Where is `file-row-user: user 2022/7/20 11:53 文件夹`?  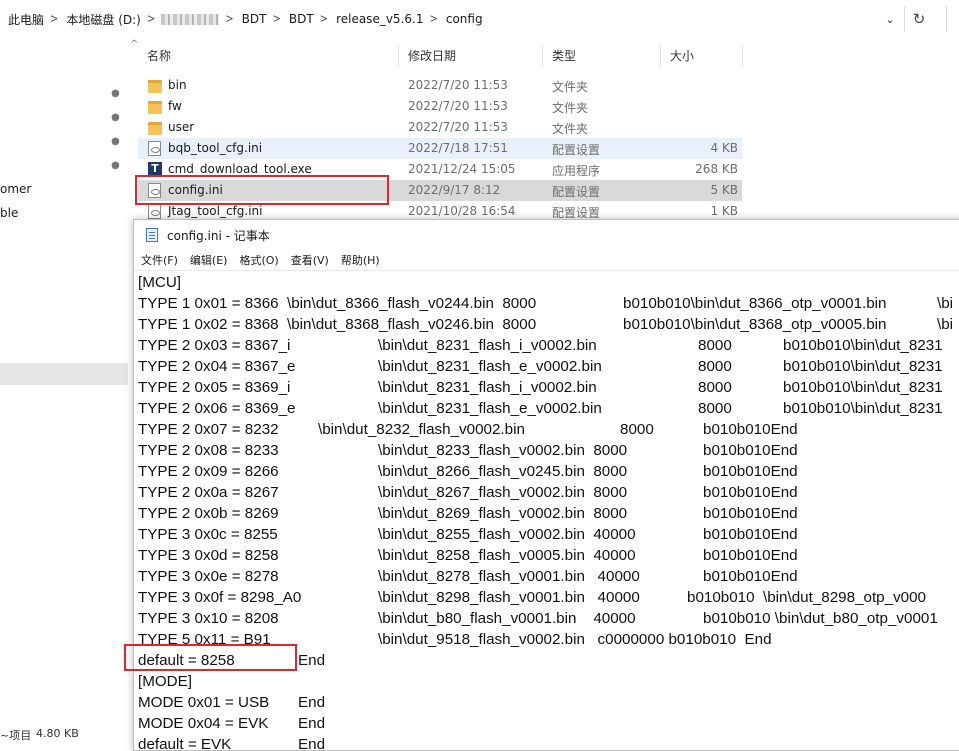 file-row-user: user 2022/7/20 11:53 文件夹 is located at coordinates (440, 127).